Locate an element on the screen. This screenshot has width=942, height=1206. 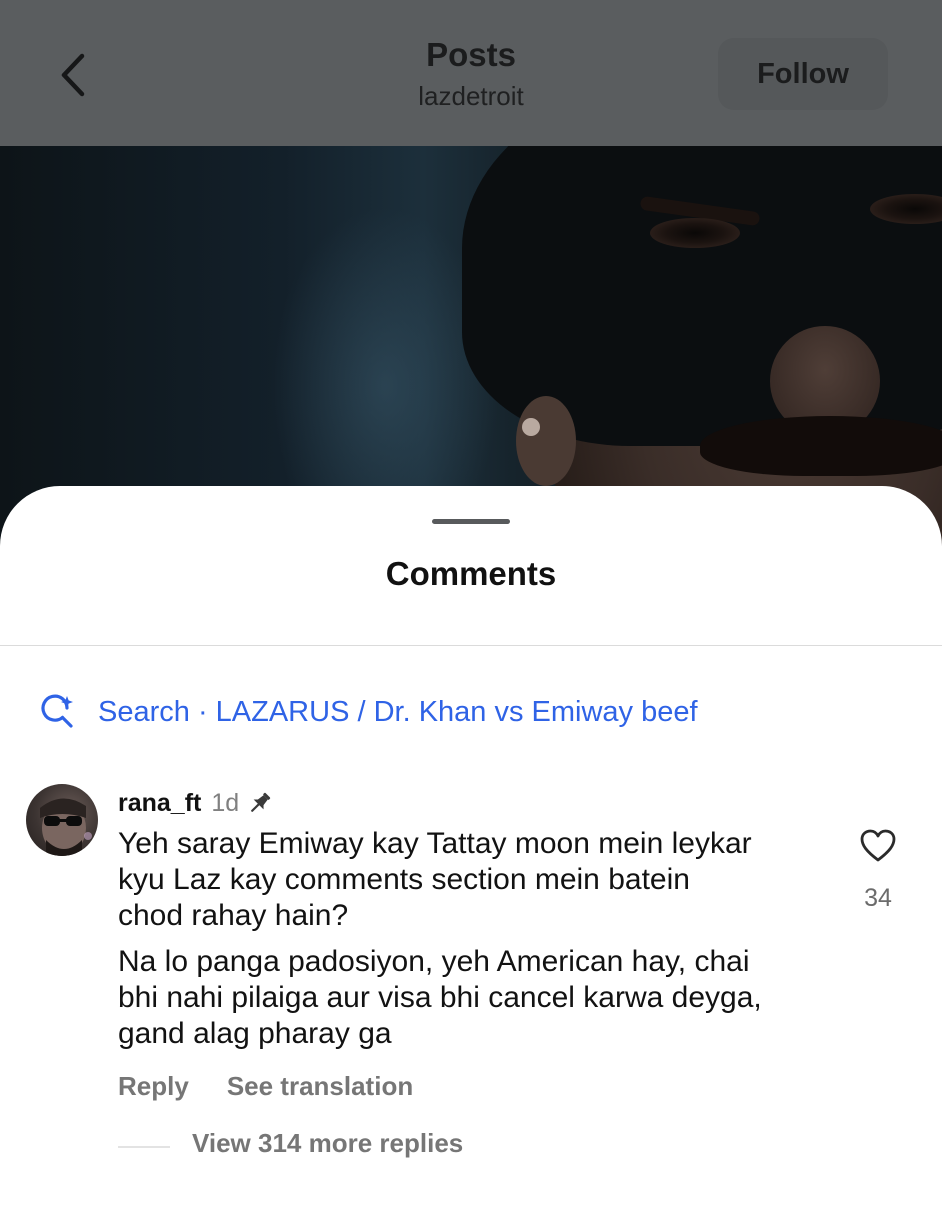
heart-icon is located at coordinates (878, 845).